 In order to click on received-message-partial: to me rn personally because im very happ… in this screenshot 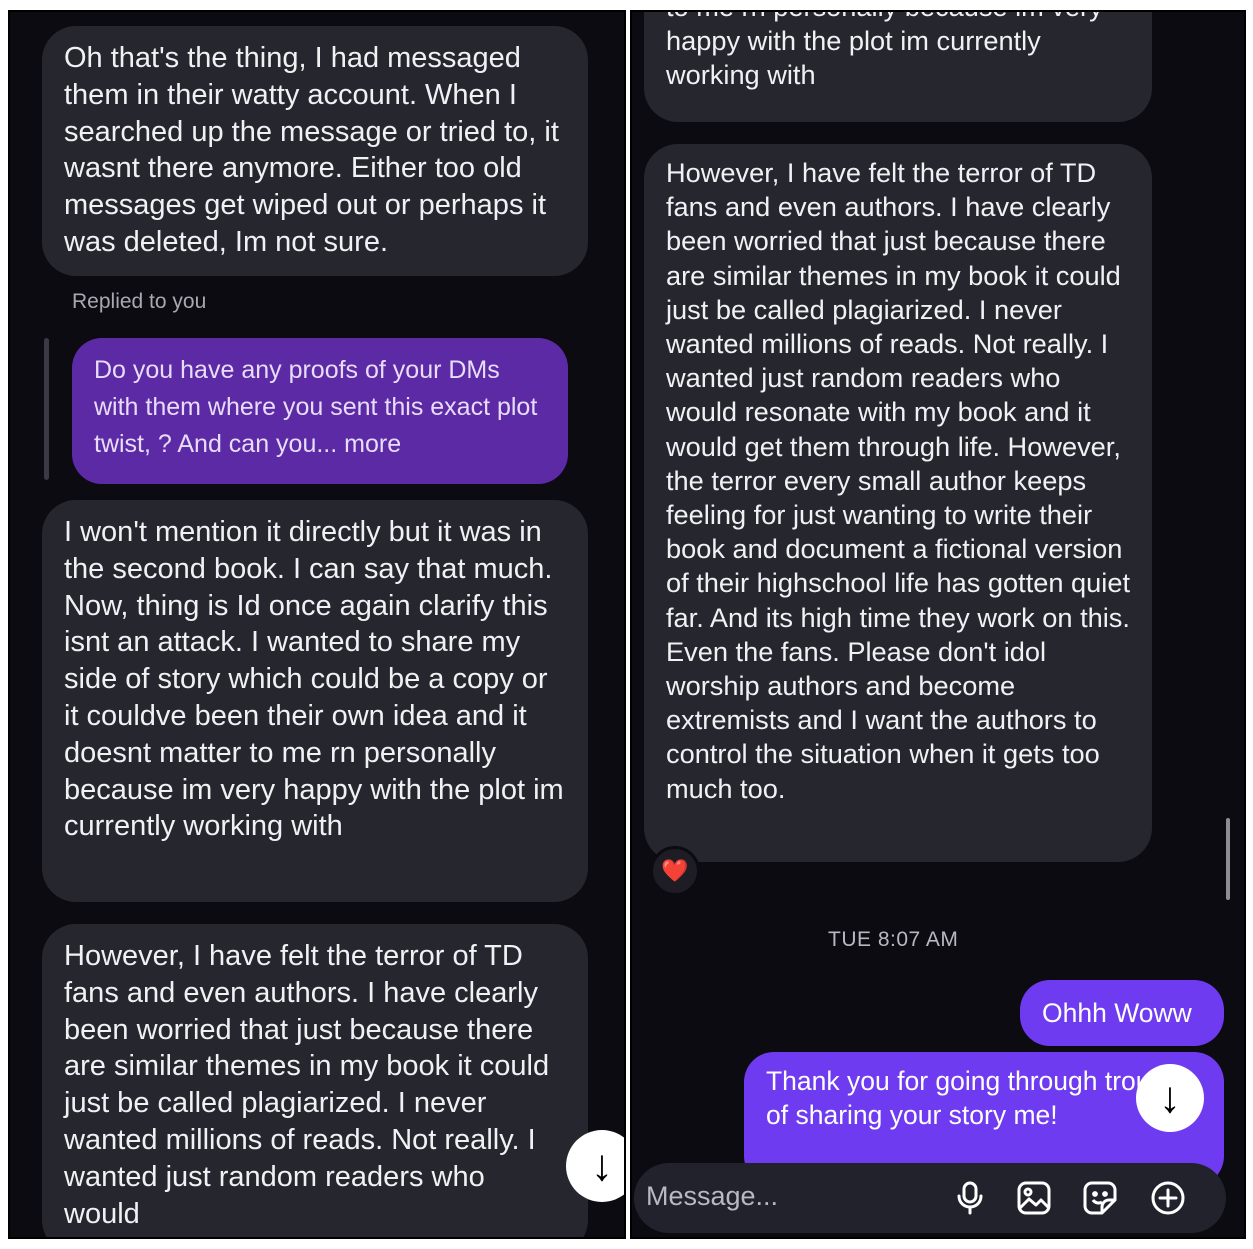, I will do `click(898, 67)`.